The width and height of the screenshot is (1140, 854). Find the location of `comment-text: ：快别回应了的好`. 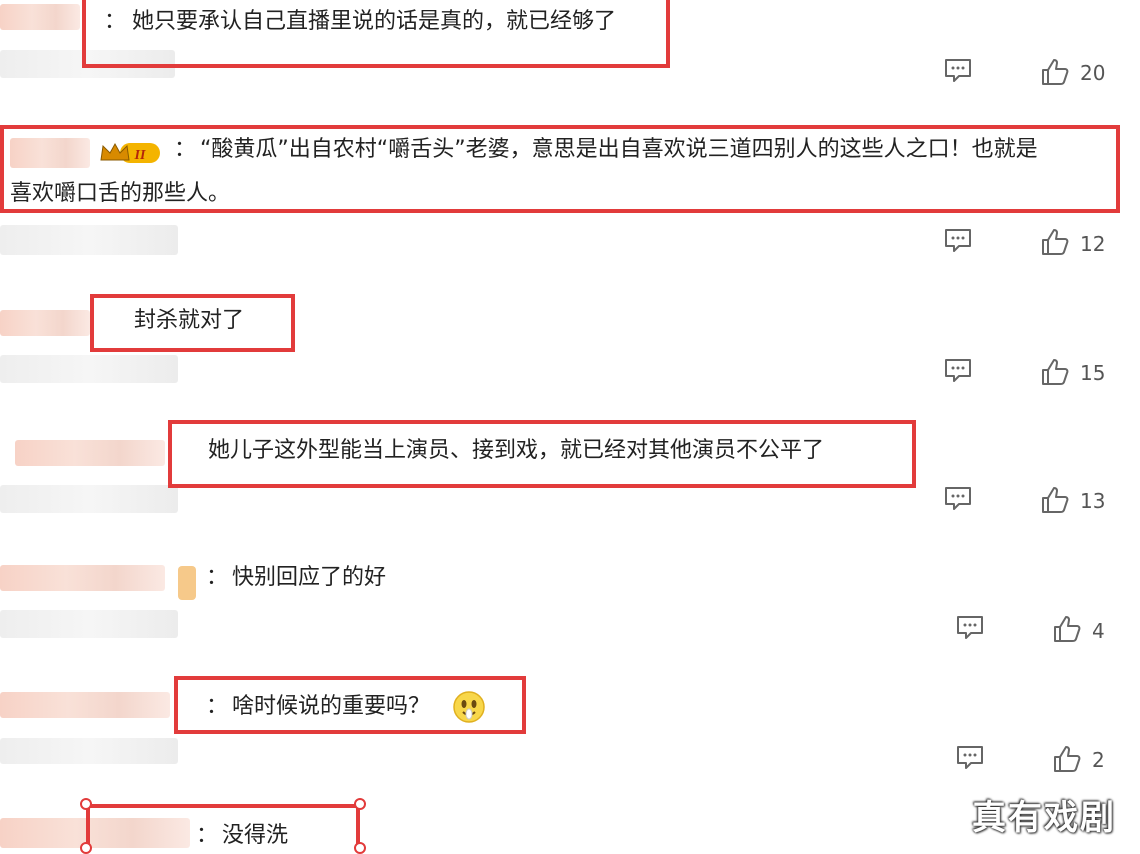

comment-text: ：快别回应了的好 is located at coordinates (296, 577).